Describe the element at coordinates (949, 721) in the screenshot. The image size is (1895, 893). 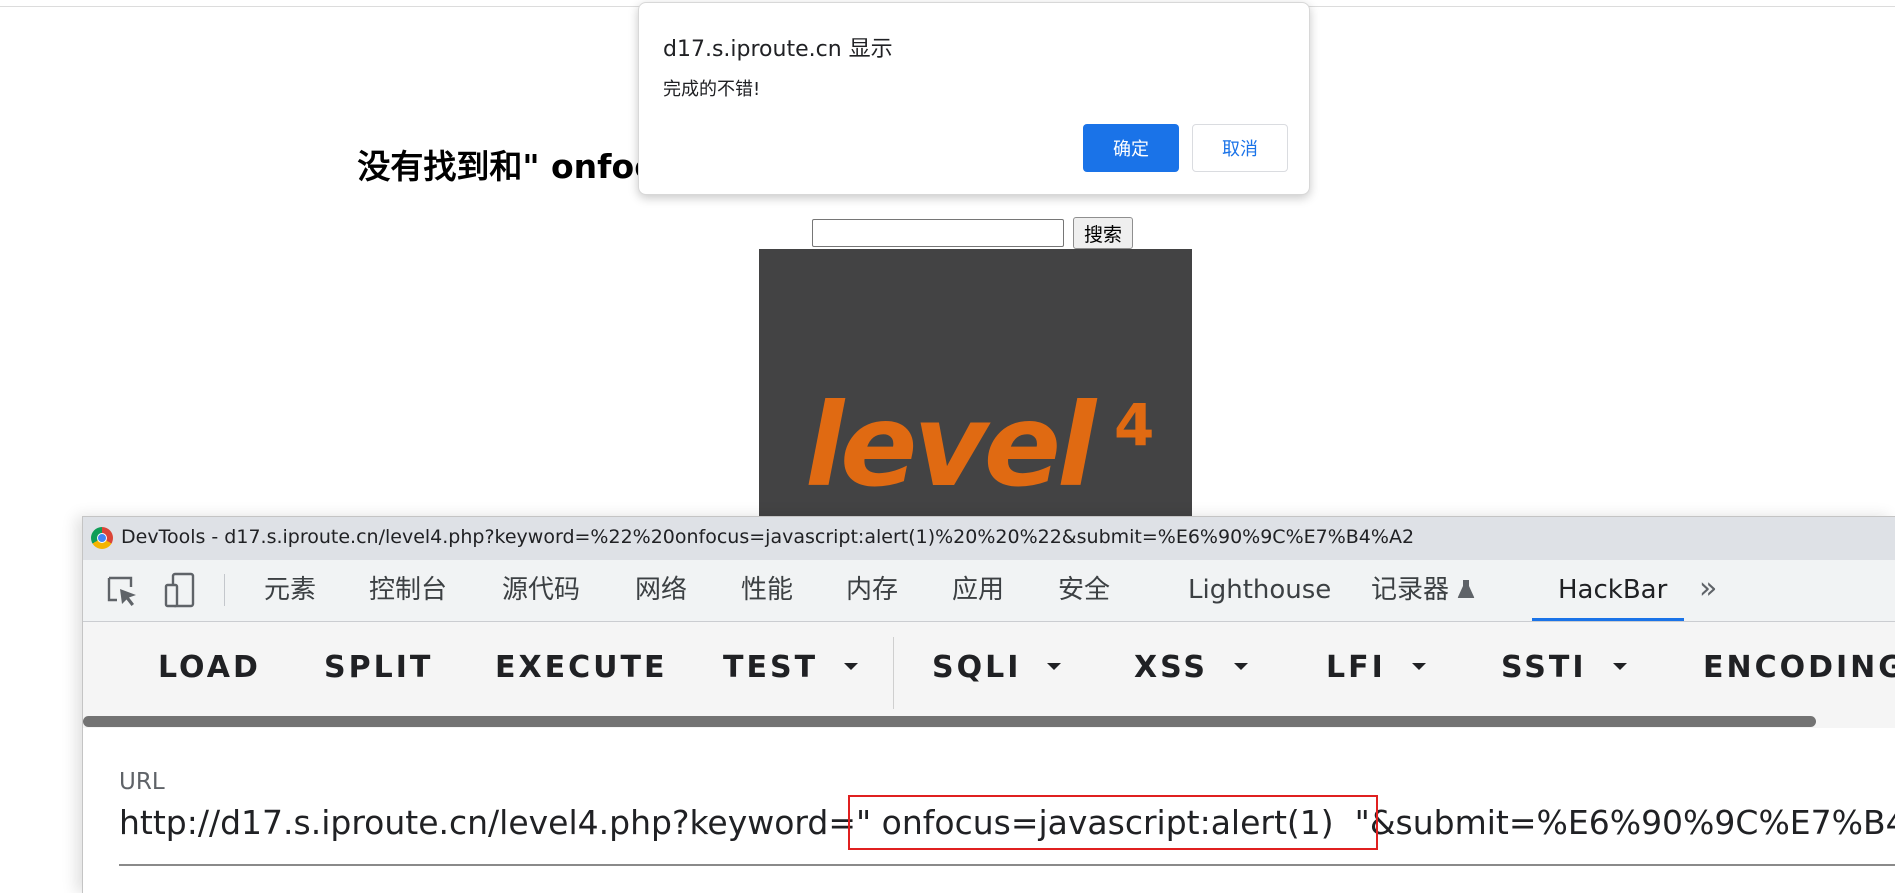
I see `toolbar-scrollbar-thumb` at that location.